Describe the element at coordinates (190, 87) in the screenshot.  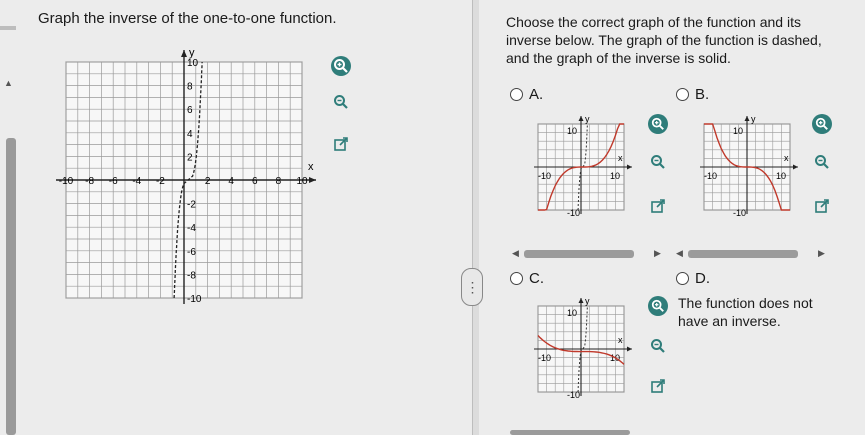
I see `y-tick-label: 8` at that location.